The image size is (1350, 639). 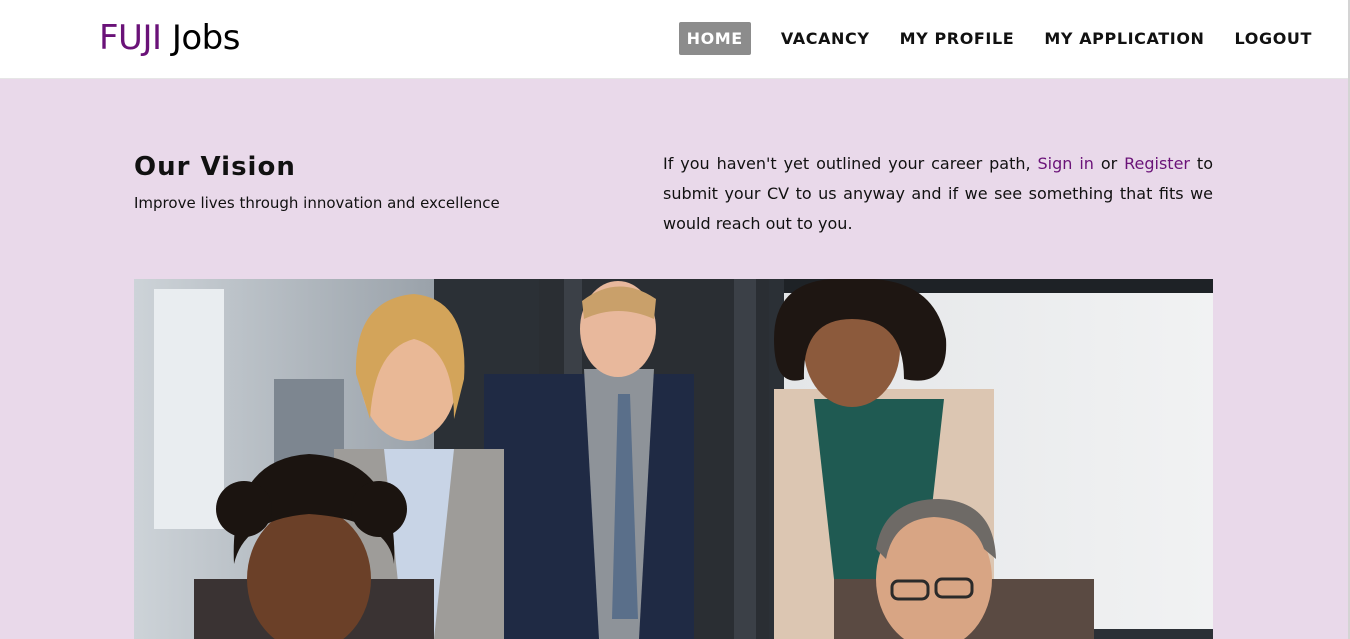 I want to click on nav-my-application: MY APPLICATION, so click(x=1124, y=38).